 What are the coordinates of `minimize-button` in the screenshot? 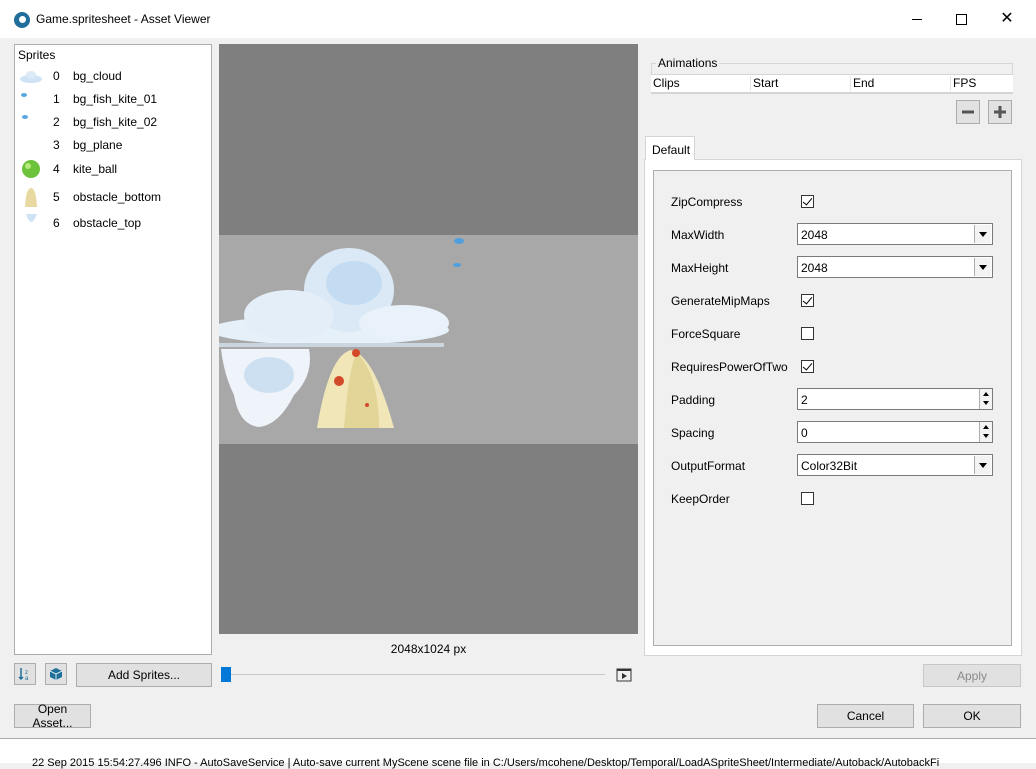 It's located at (917, 19).